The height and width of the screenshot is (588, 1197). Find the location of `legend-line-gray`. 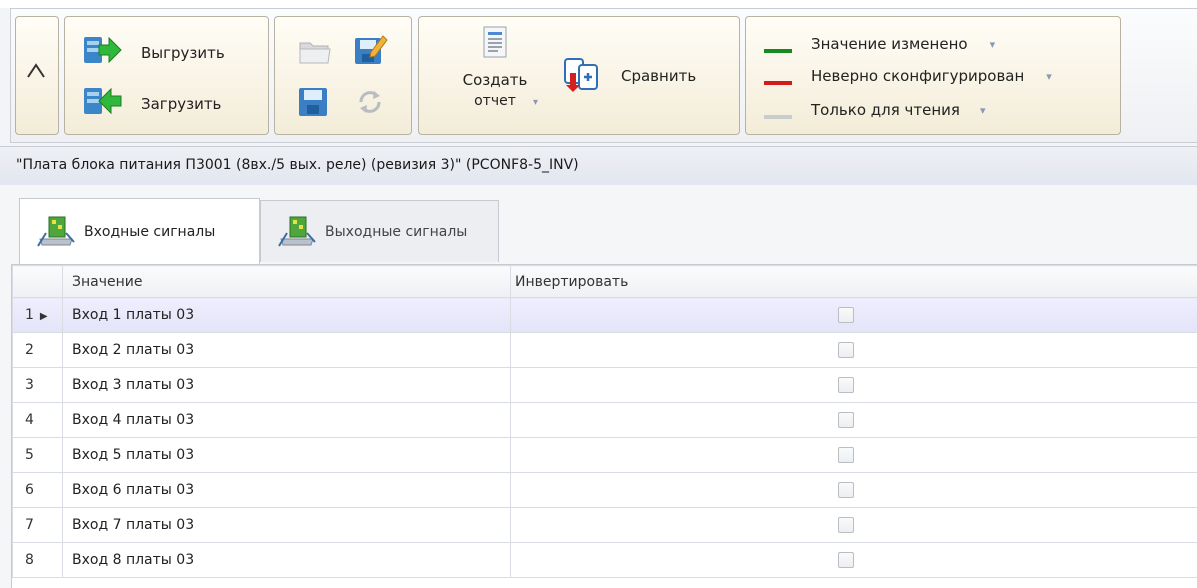

legend-line-gray is located at coordinates (778, 117).